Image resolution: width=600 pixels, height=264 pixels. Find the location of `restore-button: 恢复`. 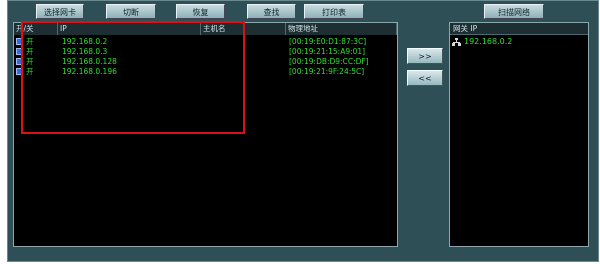

restore-button: 恢复 is located at coordinates (200, 11).